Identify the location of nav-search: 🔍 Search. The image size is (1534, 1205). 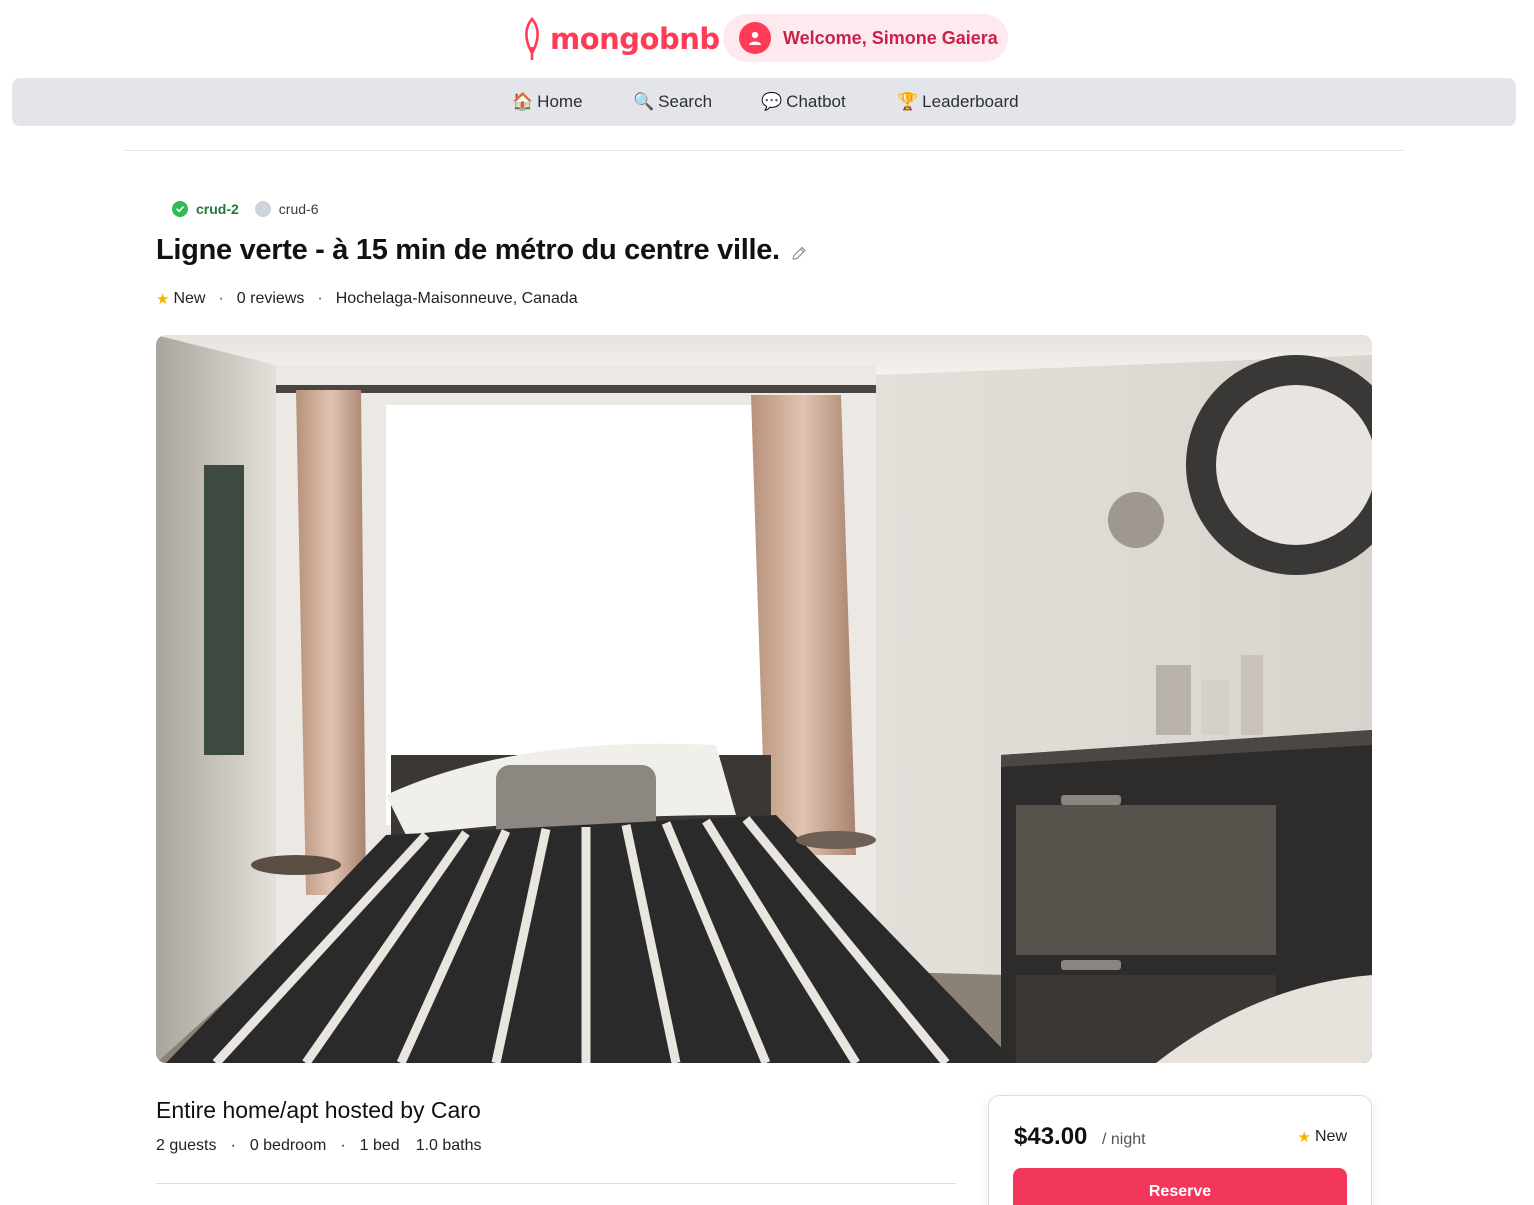
(672, 102).